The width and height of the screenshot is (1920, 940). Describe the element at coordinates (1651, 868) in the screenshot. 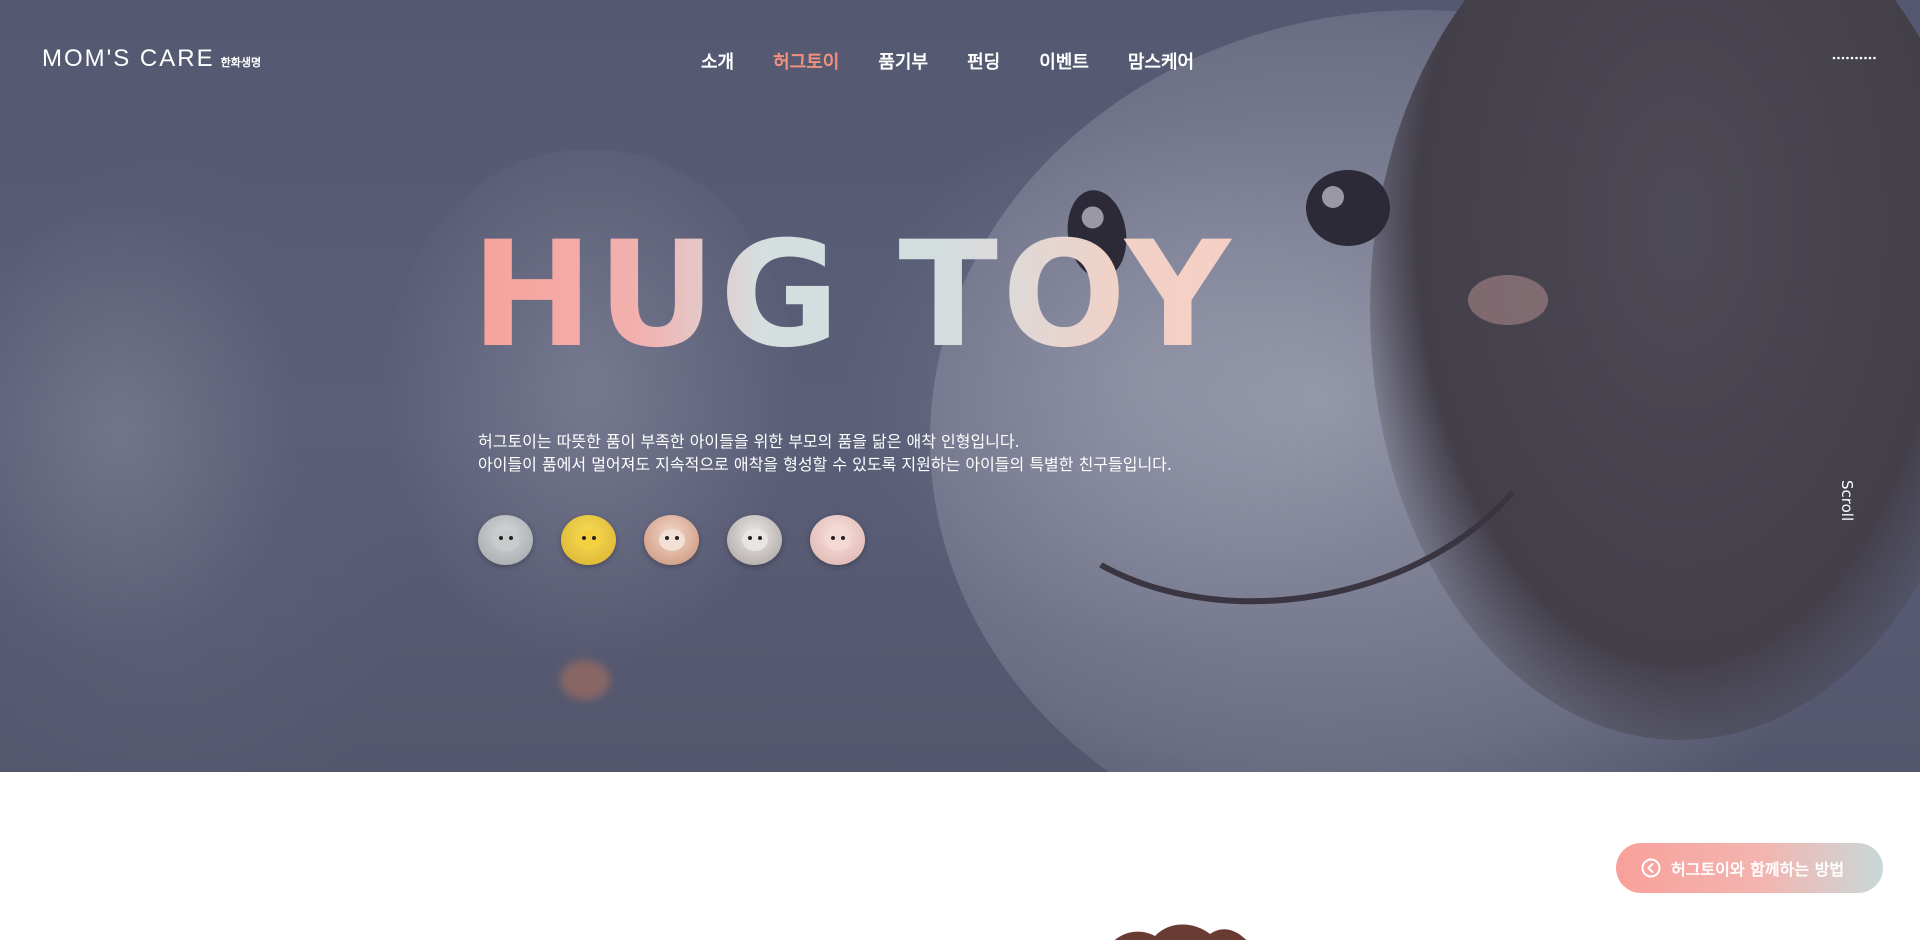

I see `chevron-left-circle-icon` at that location.